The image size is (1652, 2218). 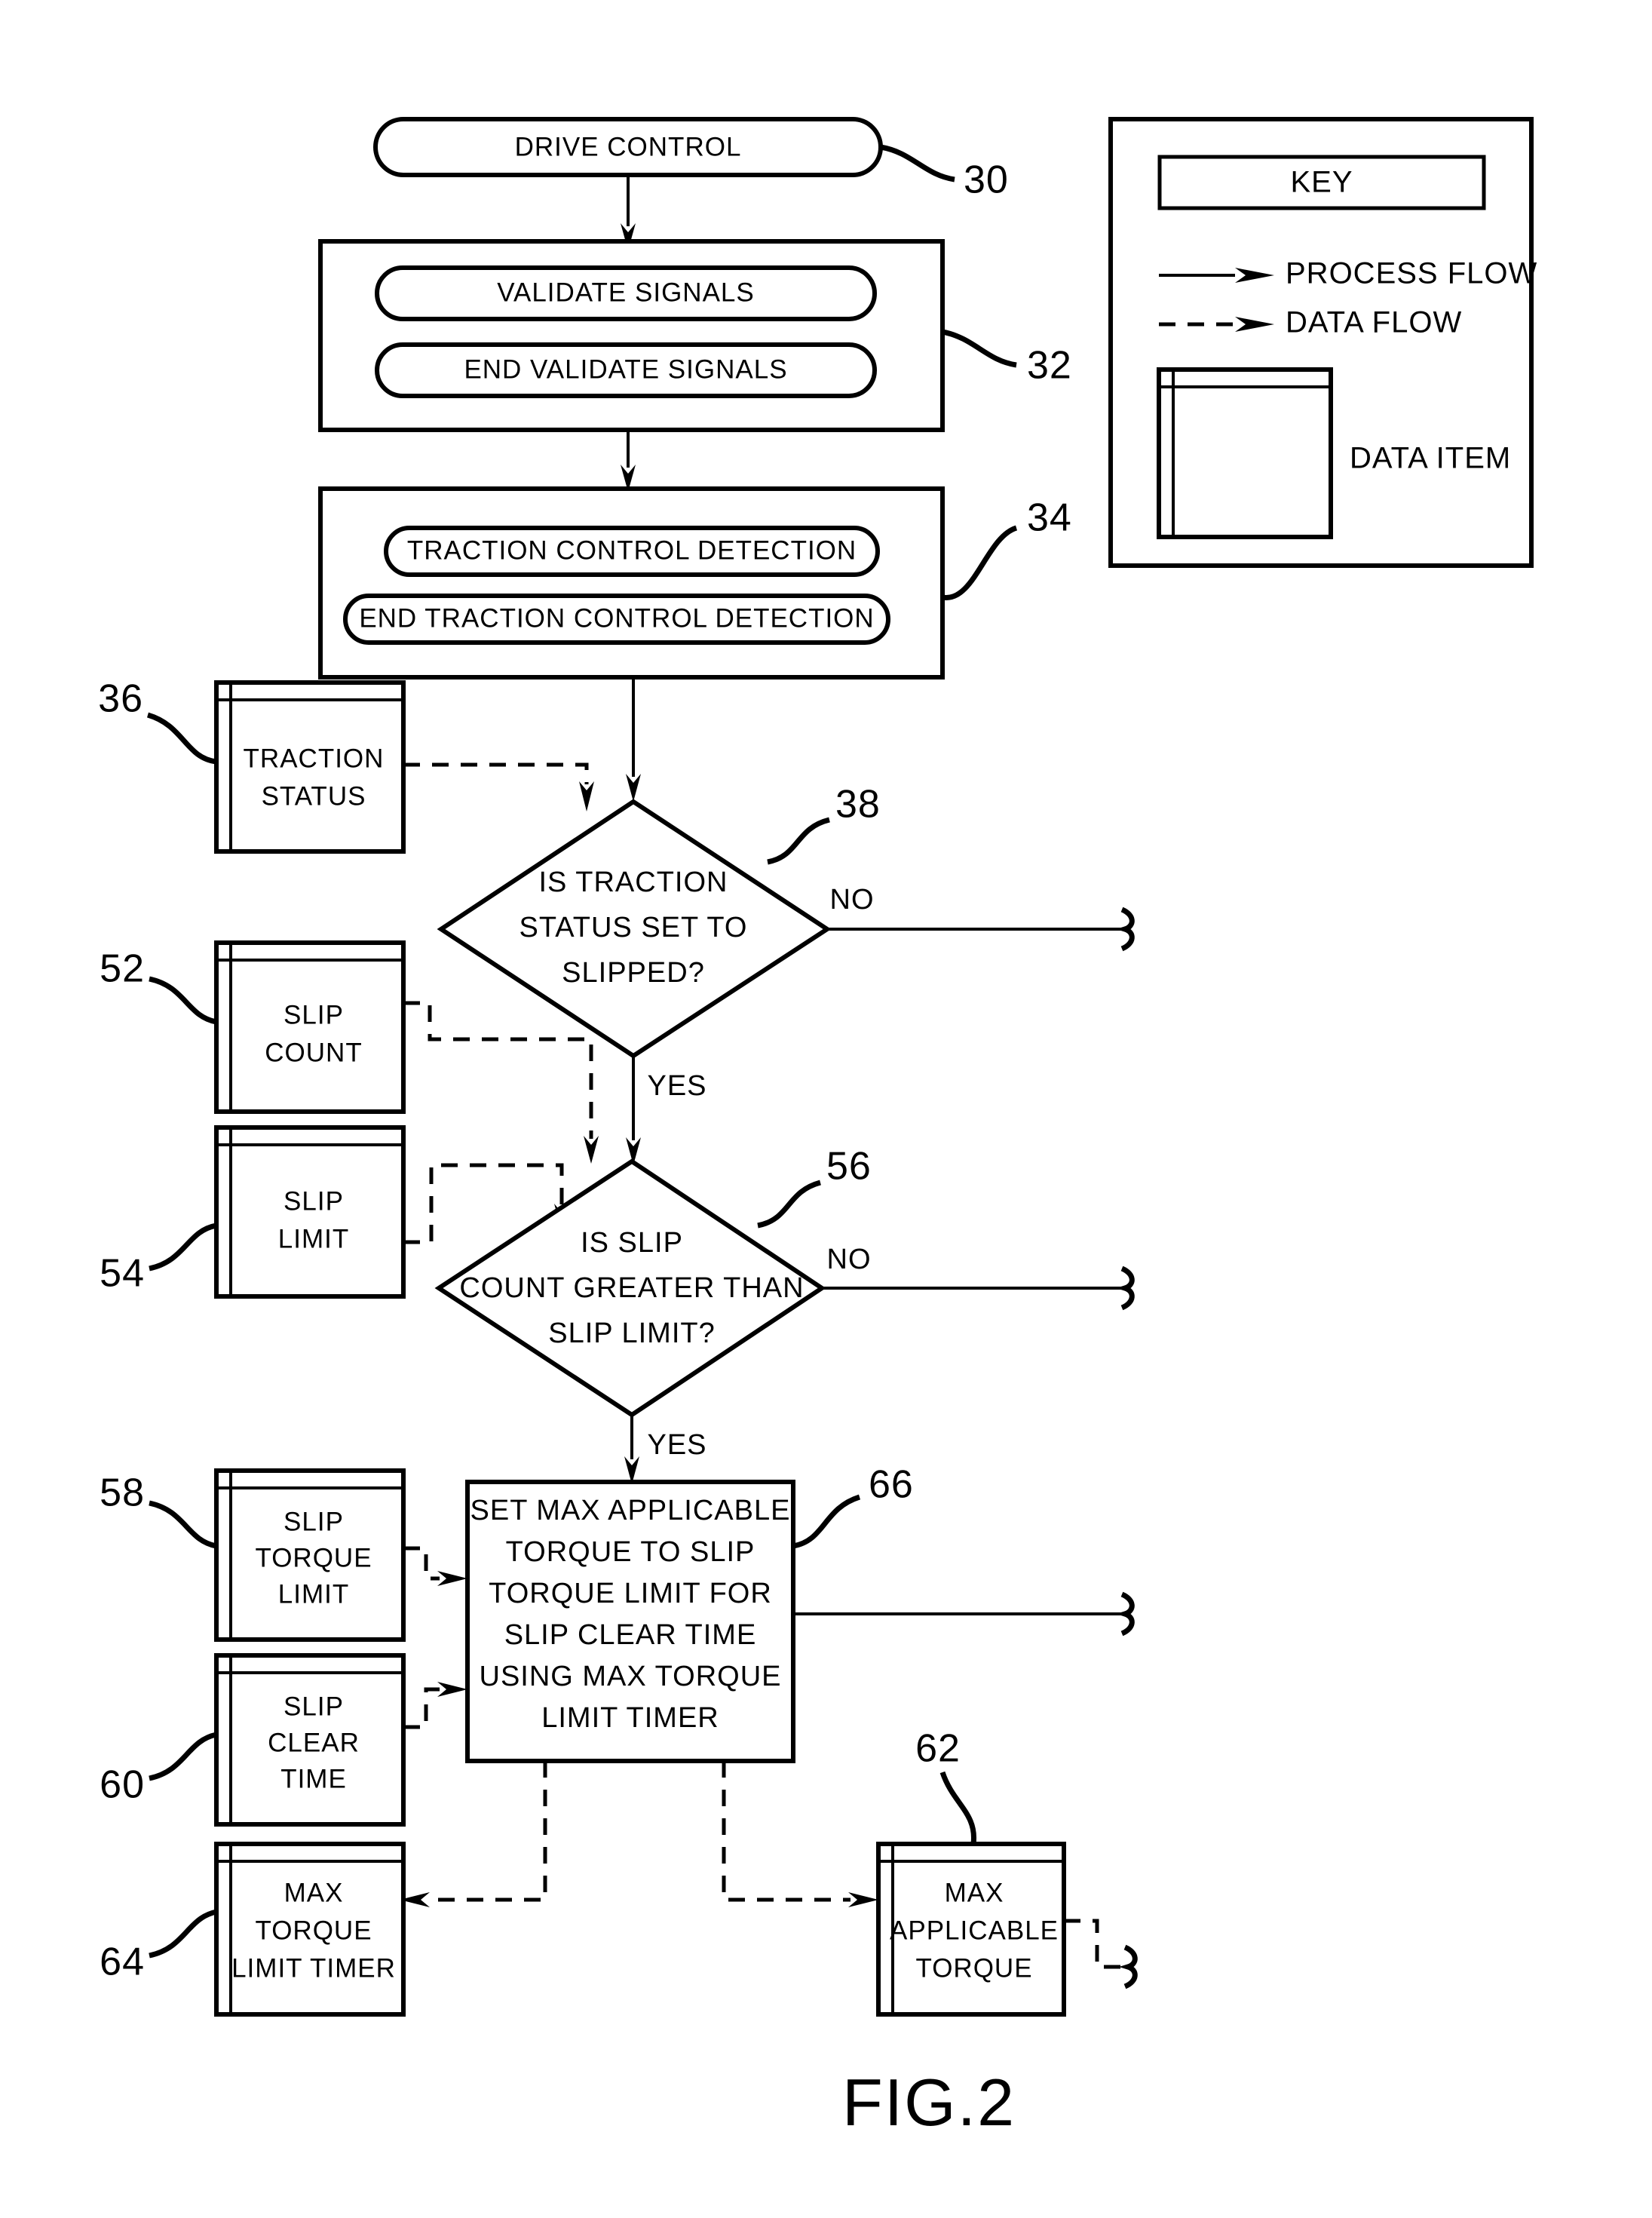 What do you see at coordinates (632, 1243) in the screenshot?
I see `decision-slip-line1: IS SLIP` at bounding box center [632, 1243].